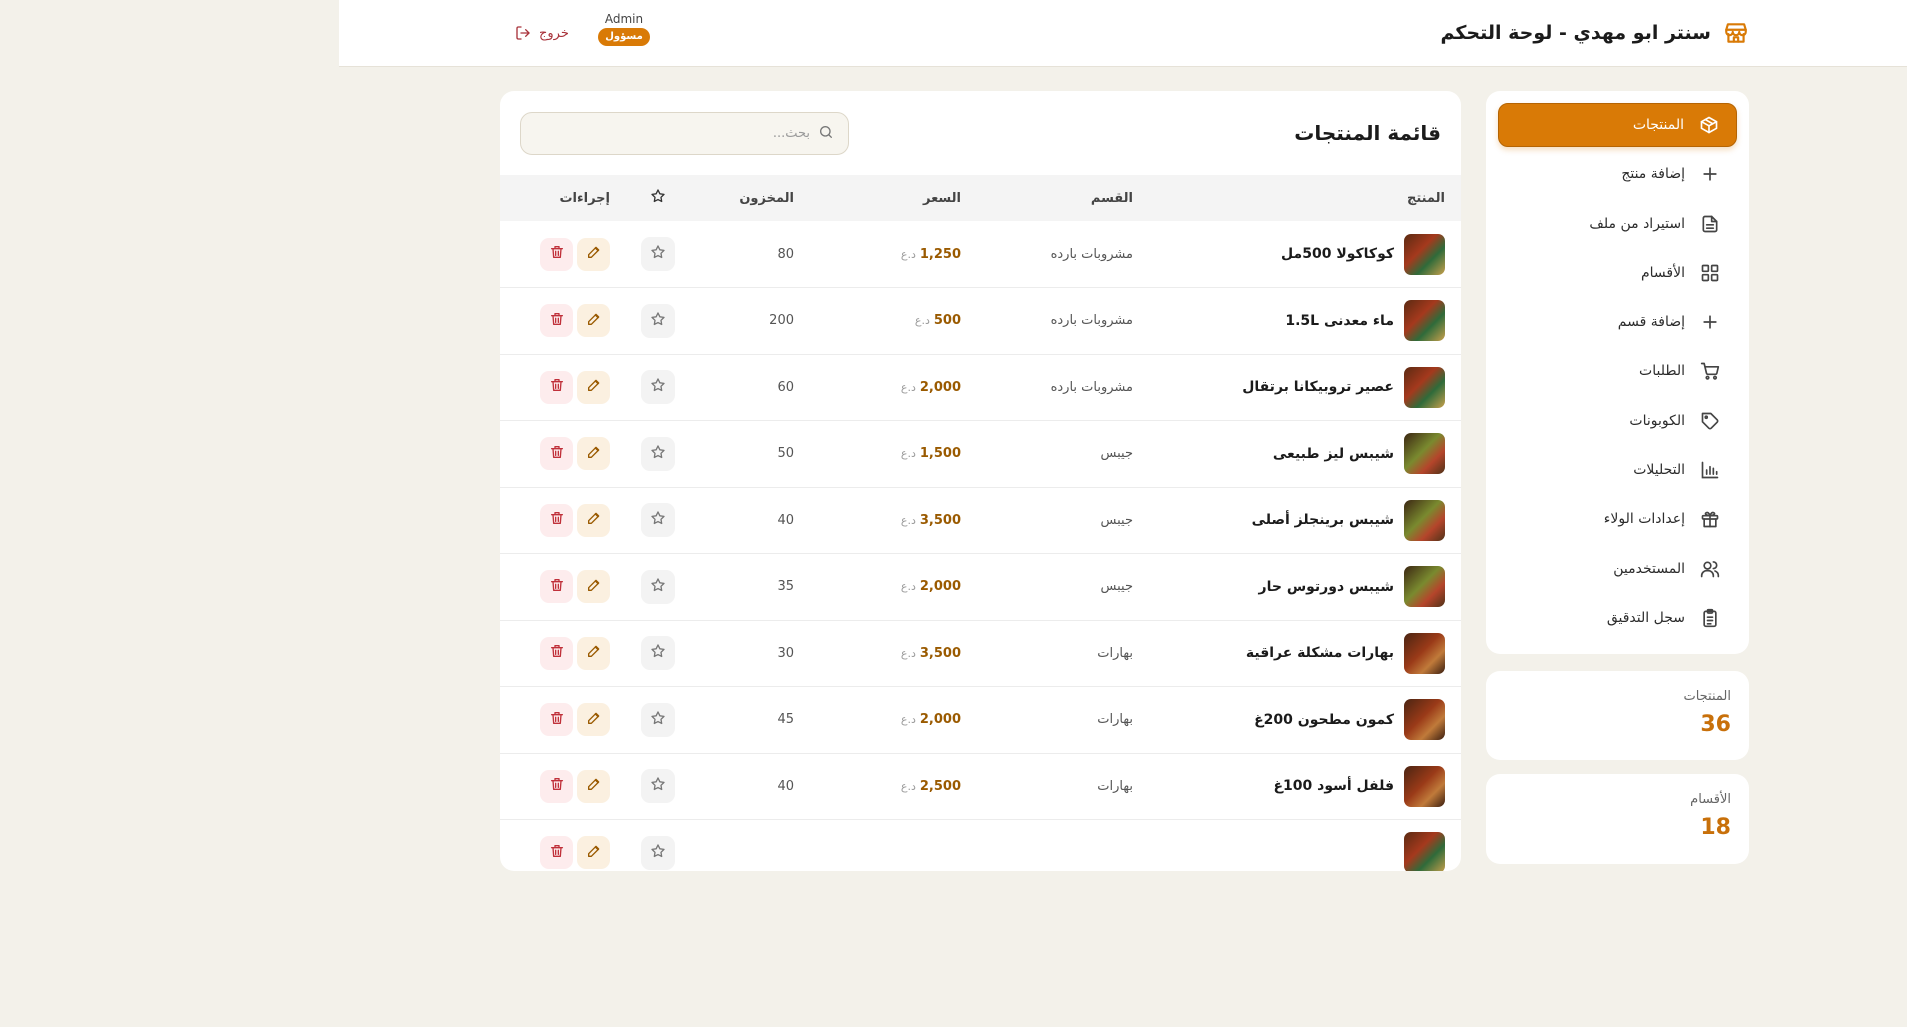  What do you see at coordinates (931, 453) in the screenshot?
I see `product-price: 1,500د.ع` at bounding box center [931, 453].